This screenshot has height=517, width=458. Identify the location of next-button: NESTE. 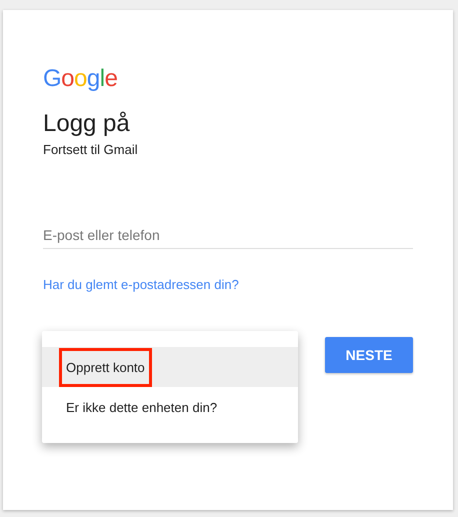
(369, 355).